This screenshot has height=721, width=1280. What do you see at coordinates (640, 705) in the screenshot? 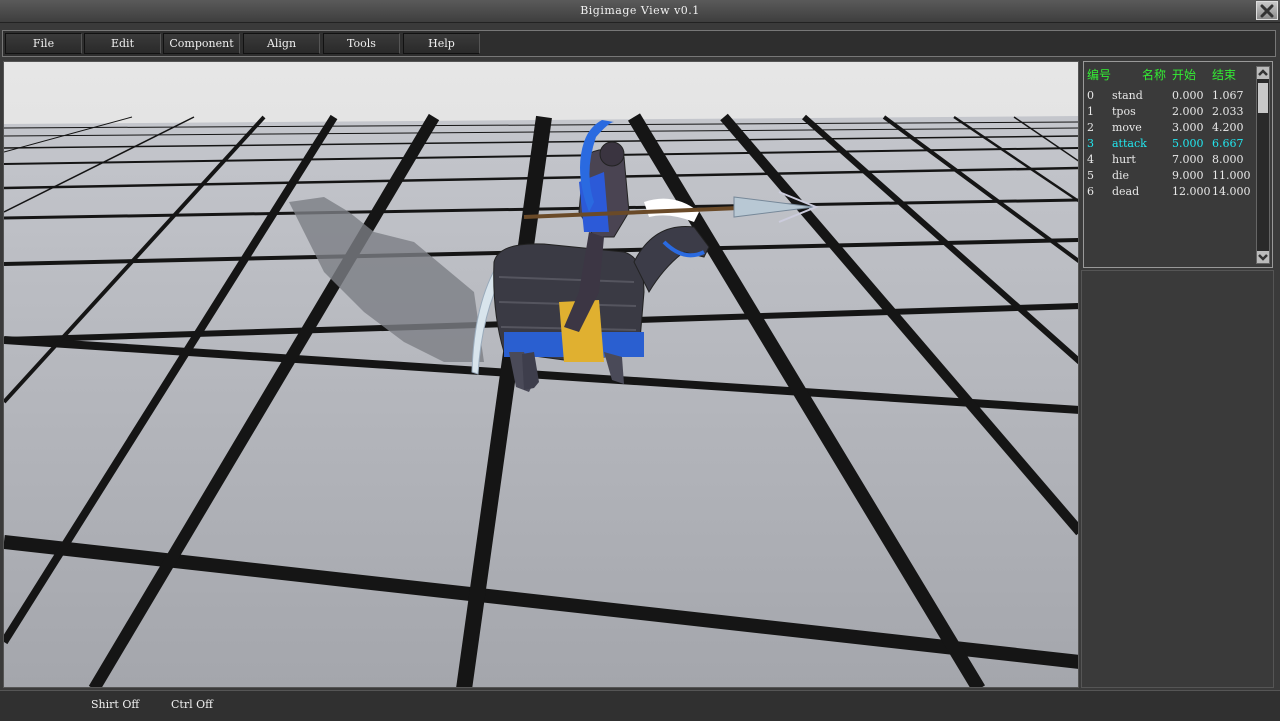
I see `status-bar: Shirt Off Ctrl Off` at bounding box center [640, 705].